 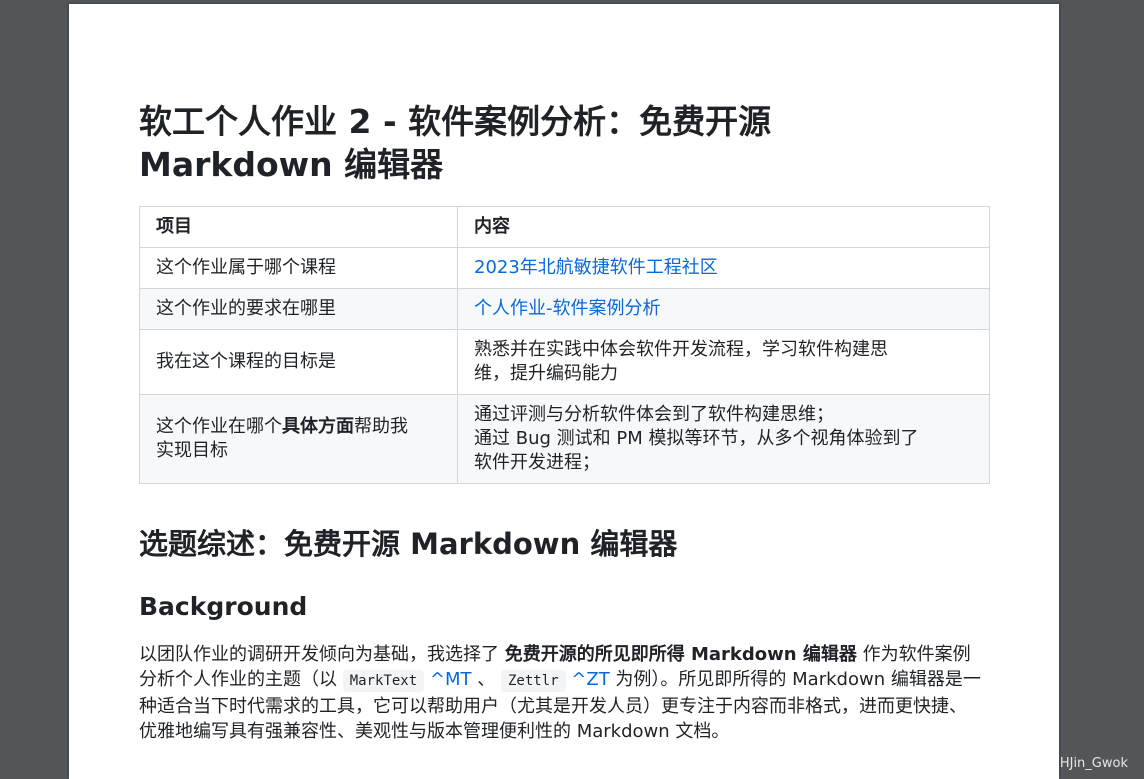 I want to click on row-item-bold: 具体方面, so click(x=318, y=426).